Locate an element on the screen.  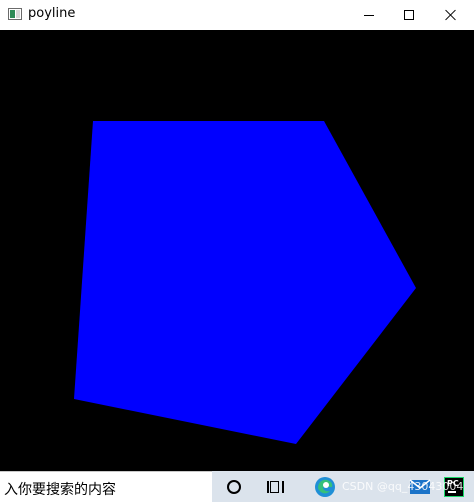
maximize-button is located at coordinates (409, 15).